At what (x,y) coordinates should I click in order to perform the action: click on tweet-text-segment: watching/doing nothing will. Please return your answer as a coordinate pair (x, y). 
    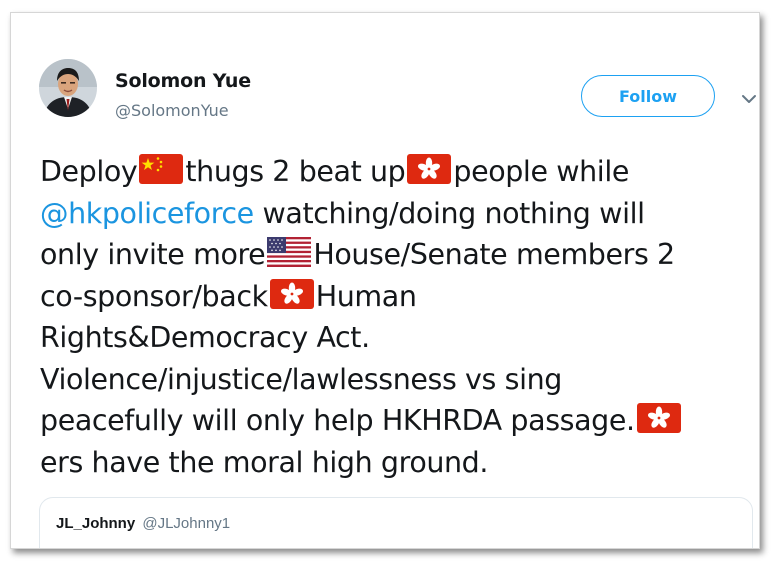
    Looking at the image, I should click on (449, 213).